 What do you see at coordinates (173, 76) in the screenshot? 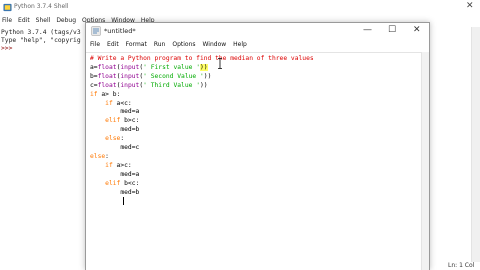
I see `code-token: ' Second Value '` at bounding box center [173, 76].